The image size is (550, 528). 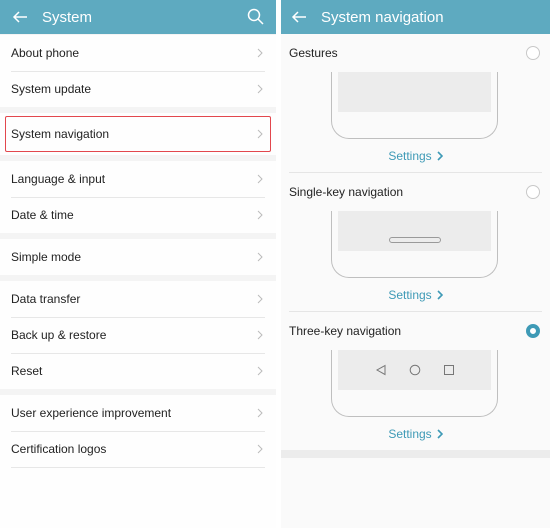 What do you see at coordinates (346, 192) in the screenshot?
I see `option-label: Single-key navigation` at bounding box center [346, 192].